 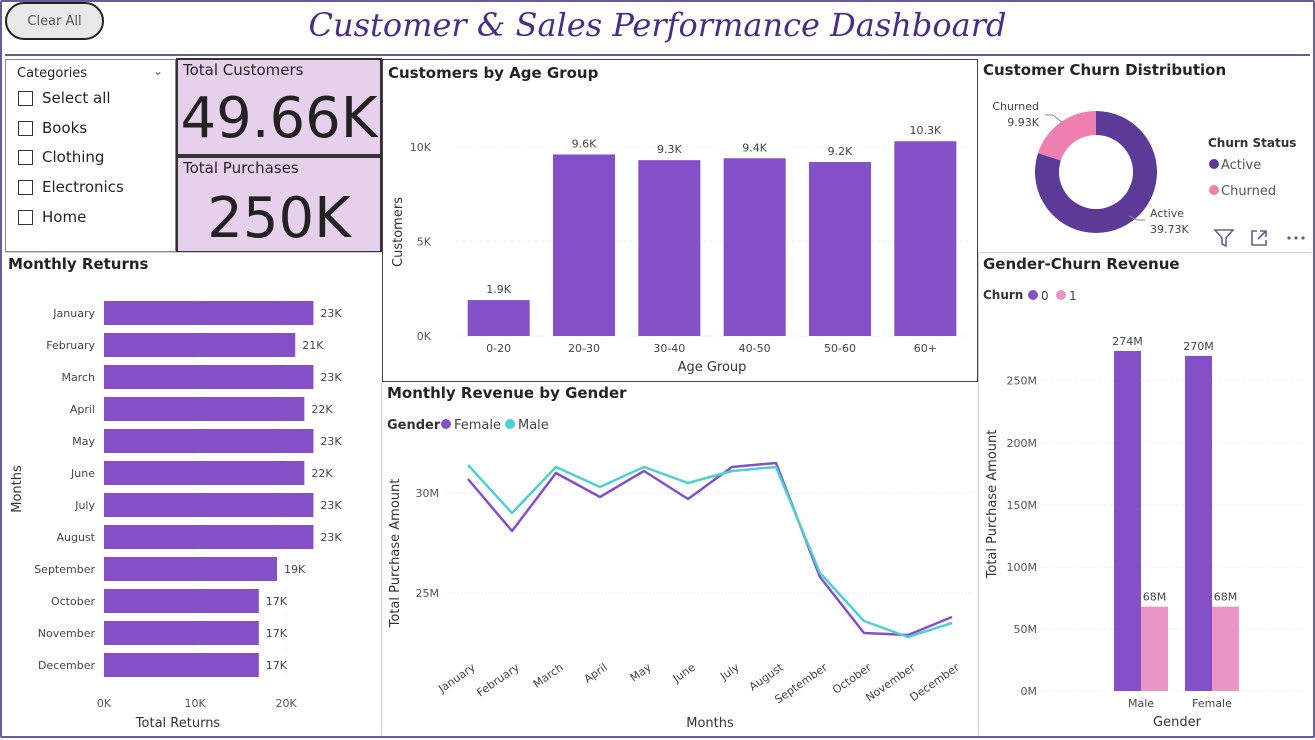 I want to click on slicer-item-label: Books, so click(x=65, y=128).